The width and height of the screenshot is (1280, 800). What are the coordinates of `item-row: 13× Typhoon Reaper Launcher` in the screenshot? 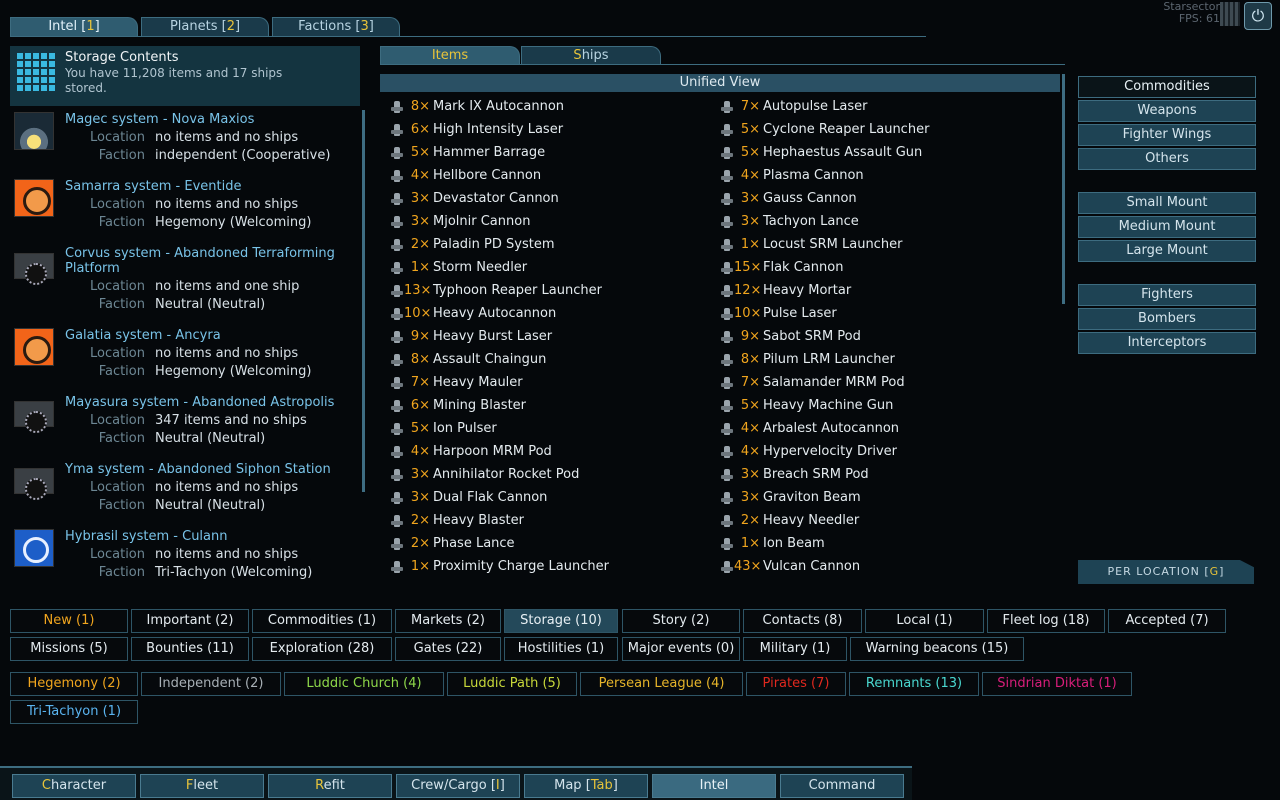 It's located at (549, 291).